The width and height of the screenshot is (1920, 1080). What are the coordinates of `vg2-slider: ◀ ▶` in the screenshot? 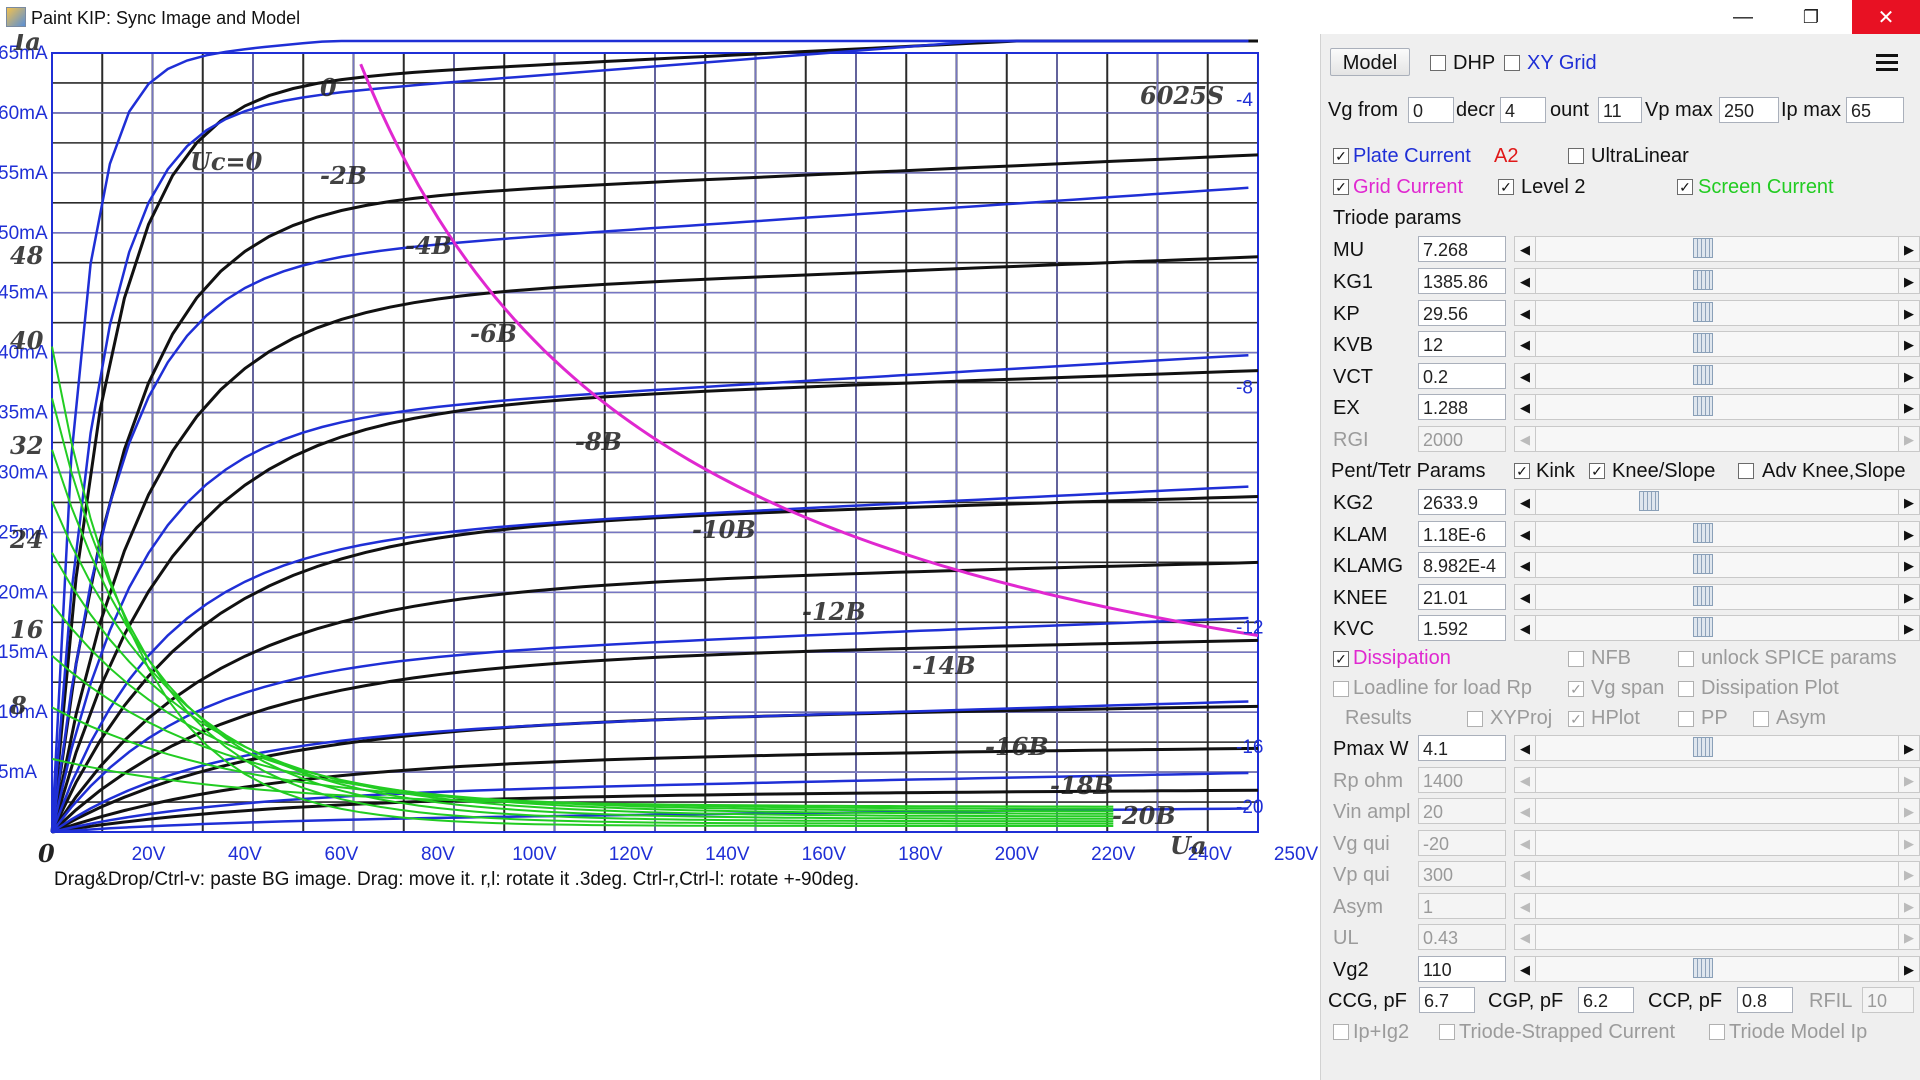 It's located at (1717, 969).